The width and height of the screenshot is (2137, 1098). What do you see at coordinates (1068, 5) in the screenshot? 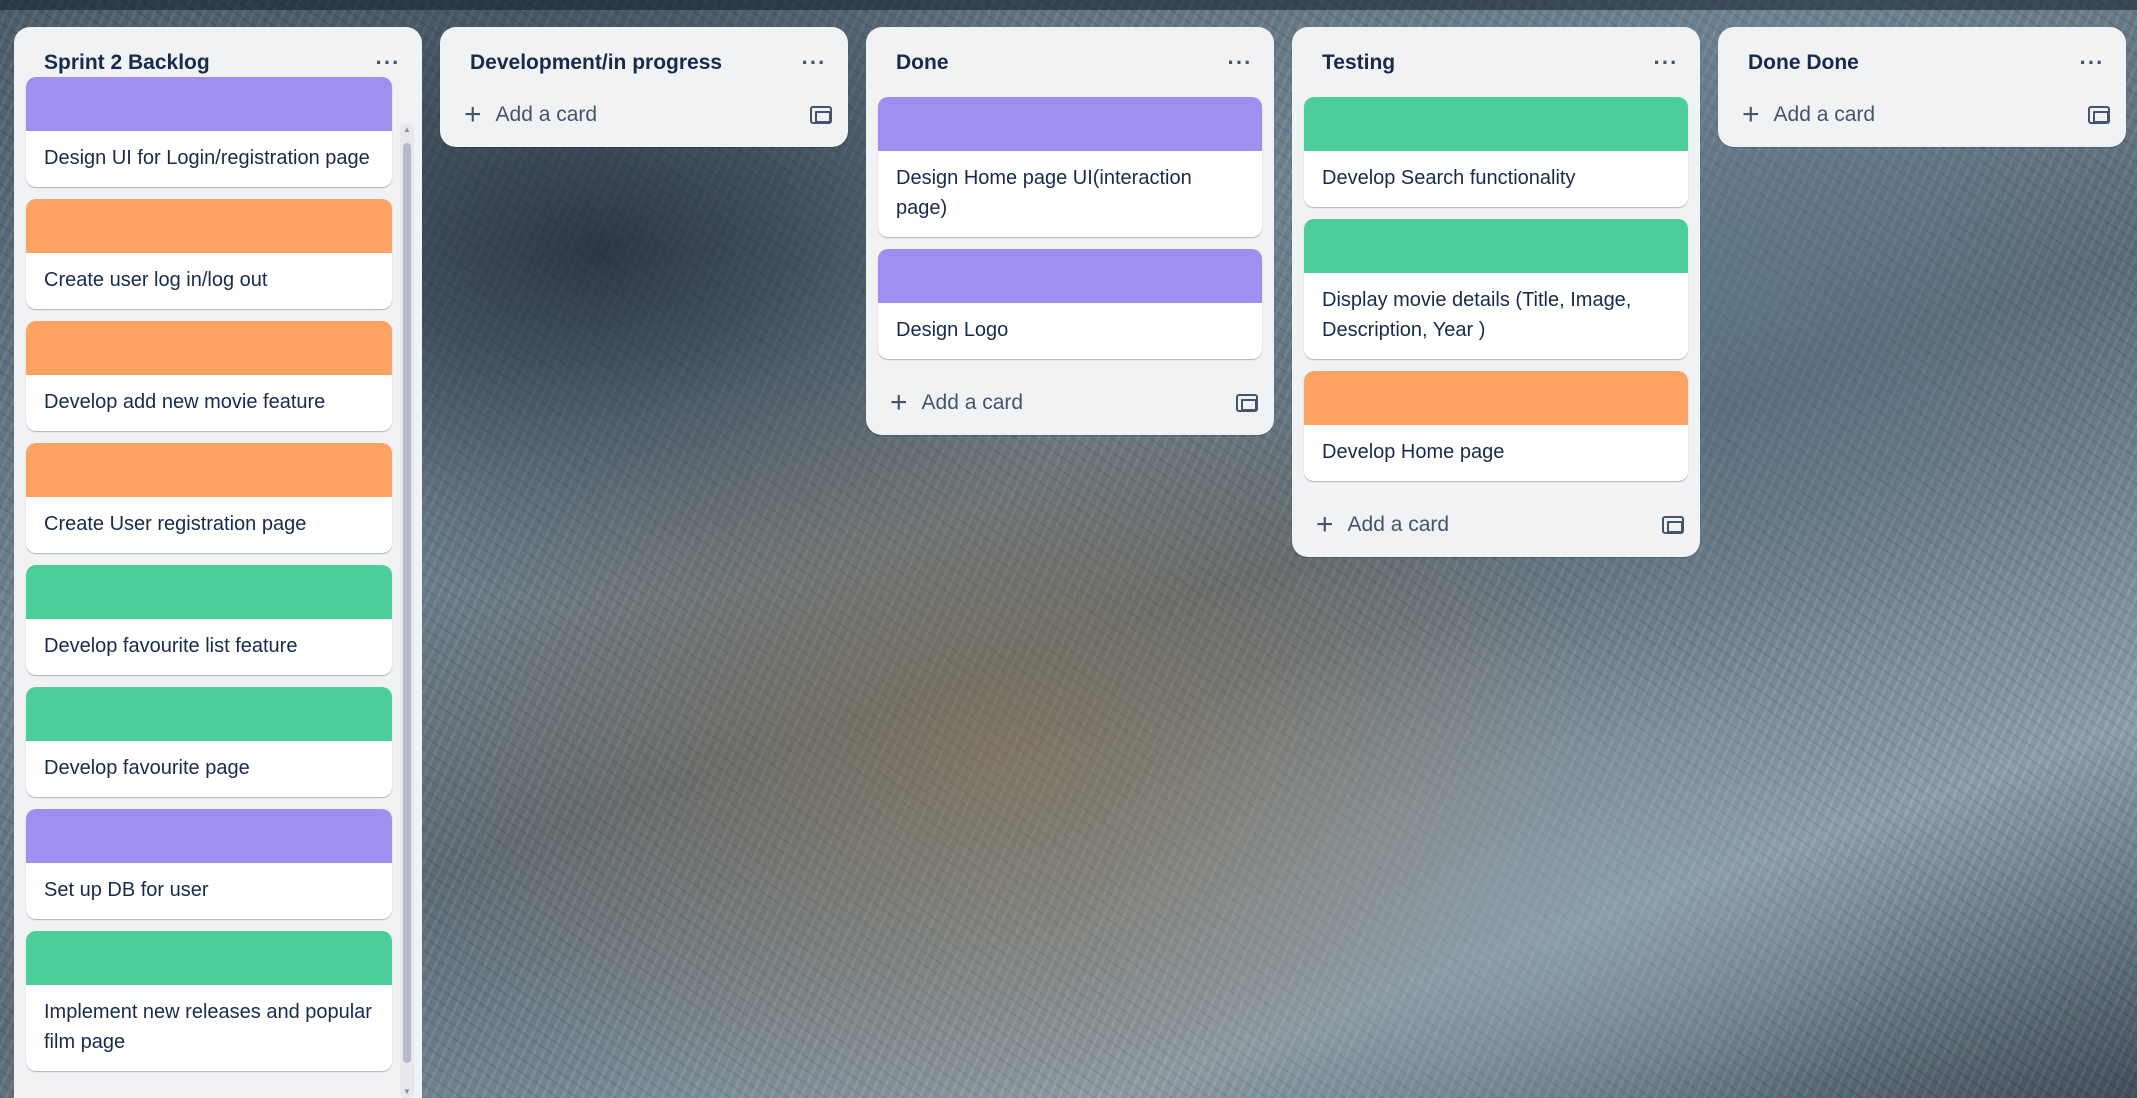
I see `board-top-bar` at bounding box center [1068, 5].